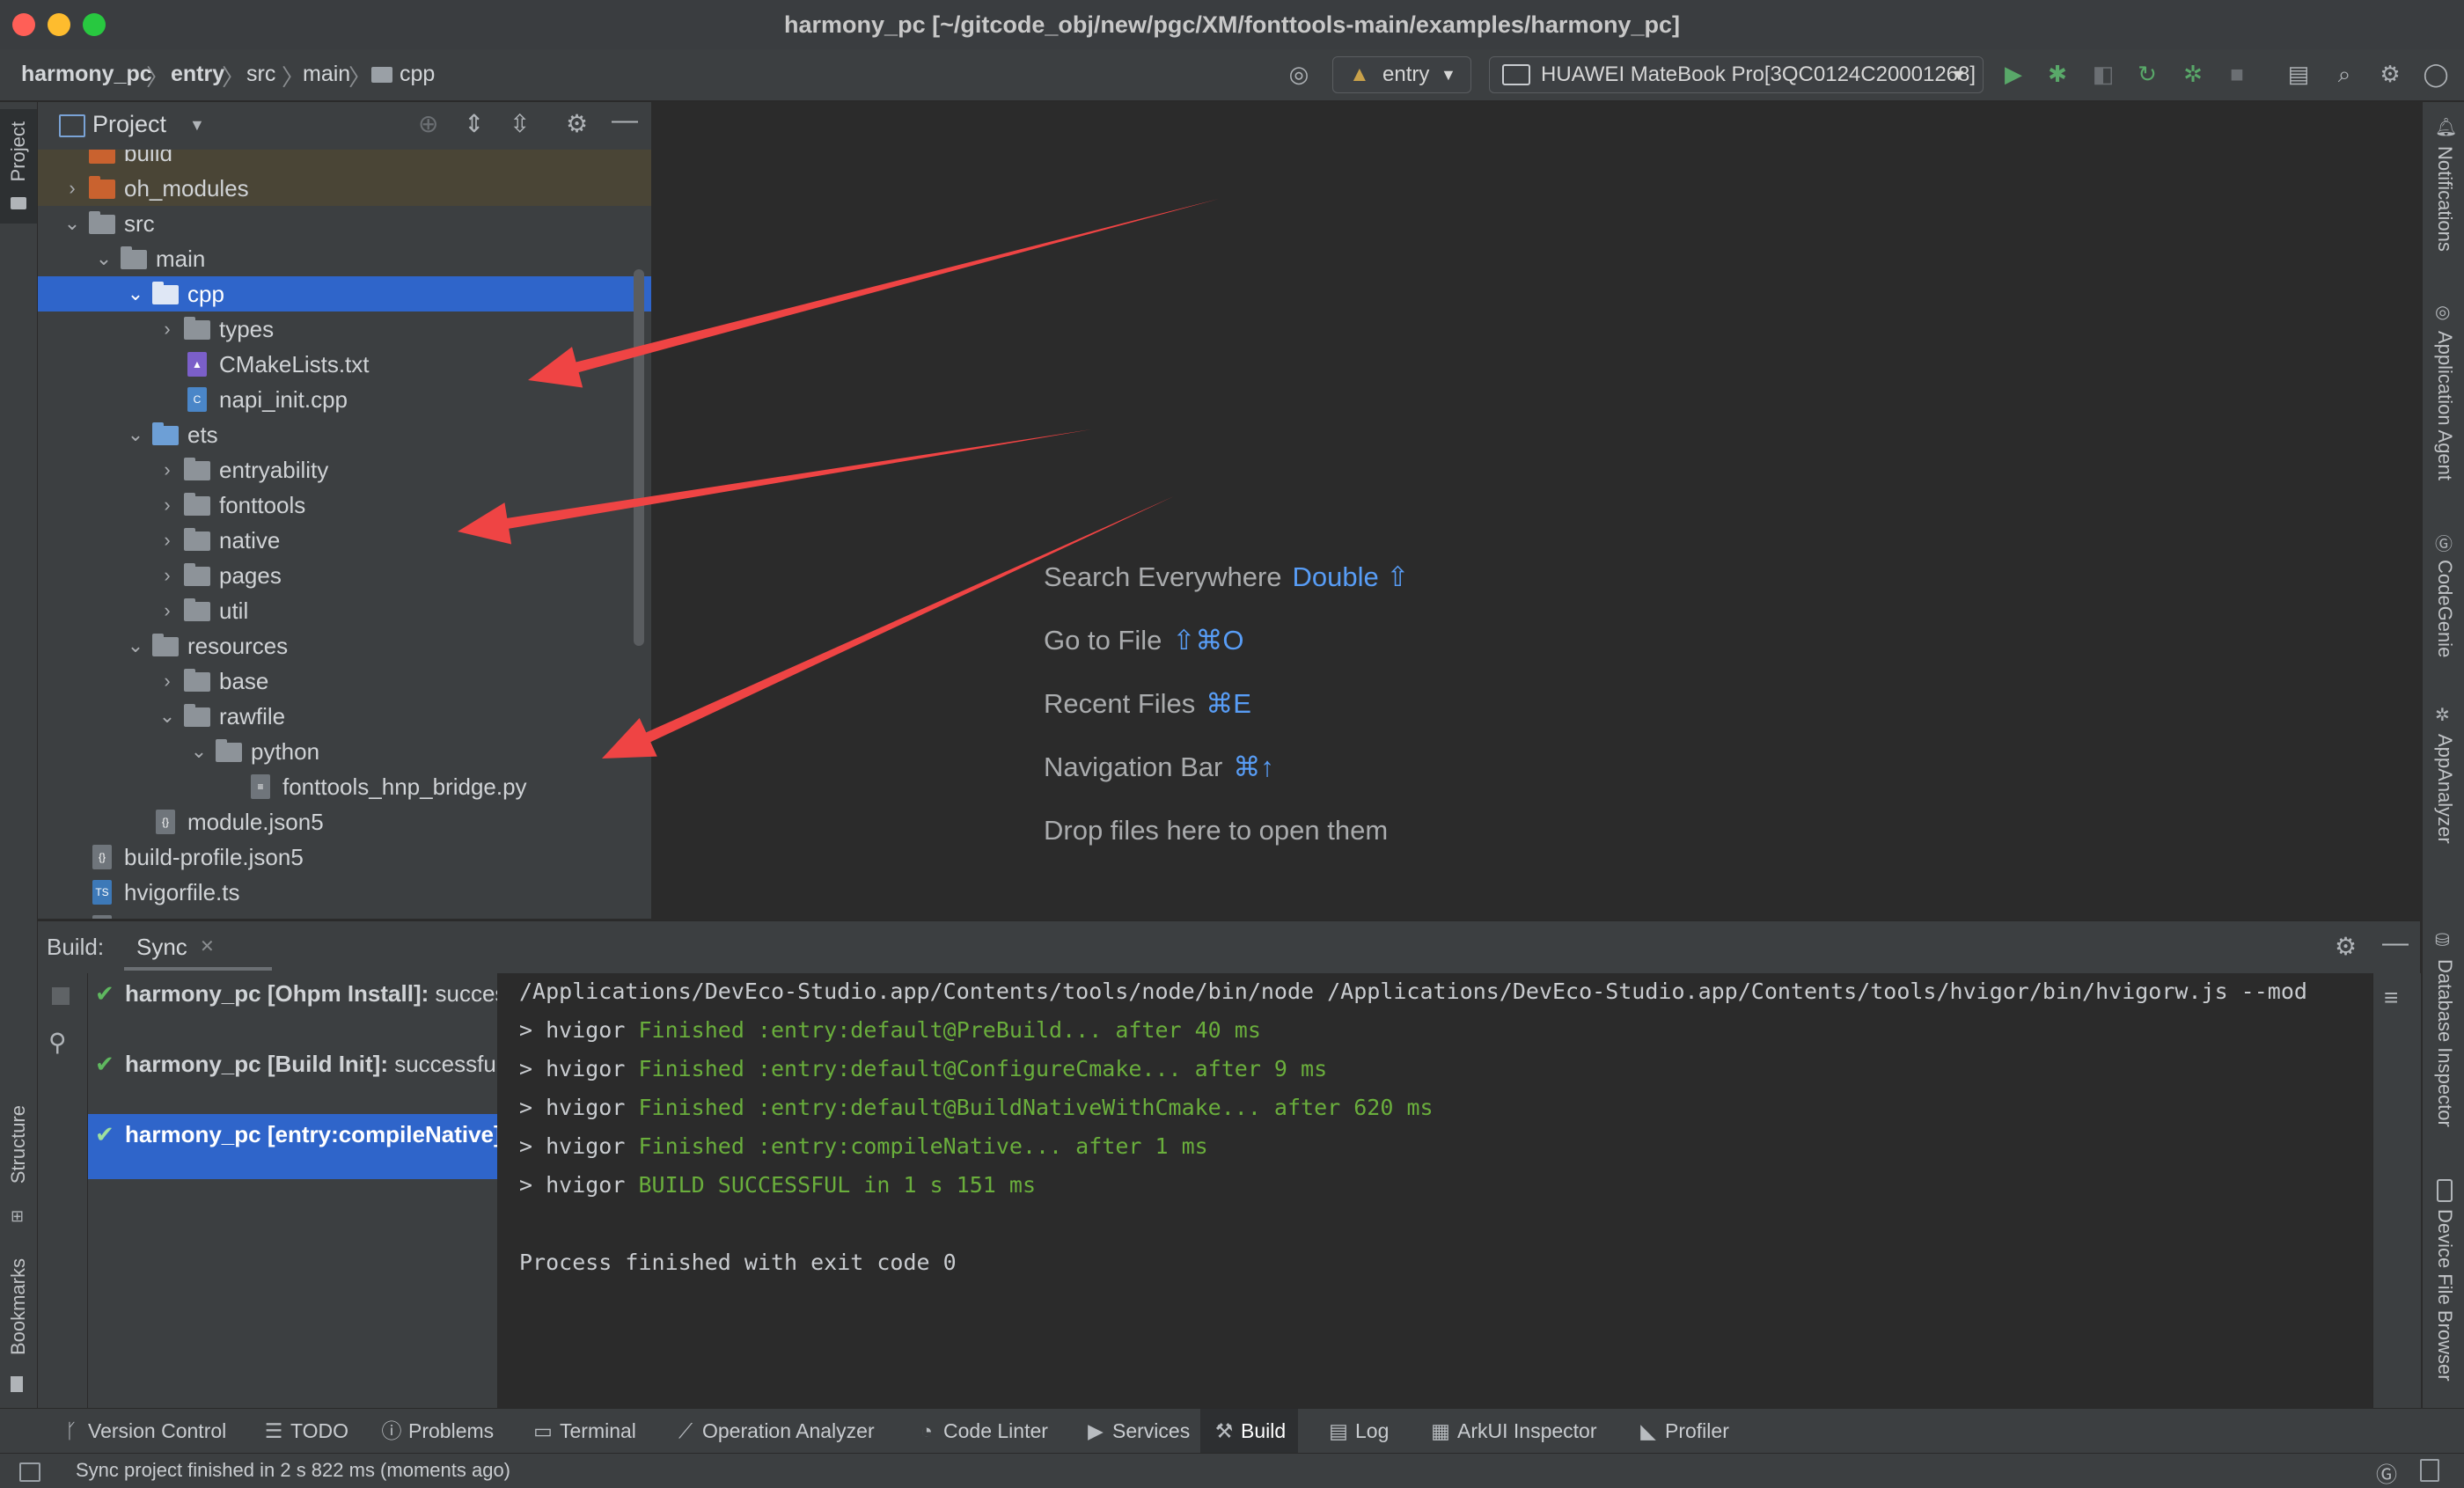  What do you see at coordinates (2237, 74) in the screenshot?
I see `stop-icon: ■` at bounding box center [2237, 74].